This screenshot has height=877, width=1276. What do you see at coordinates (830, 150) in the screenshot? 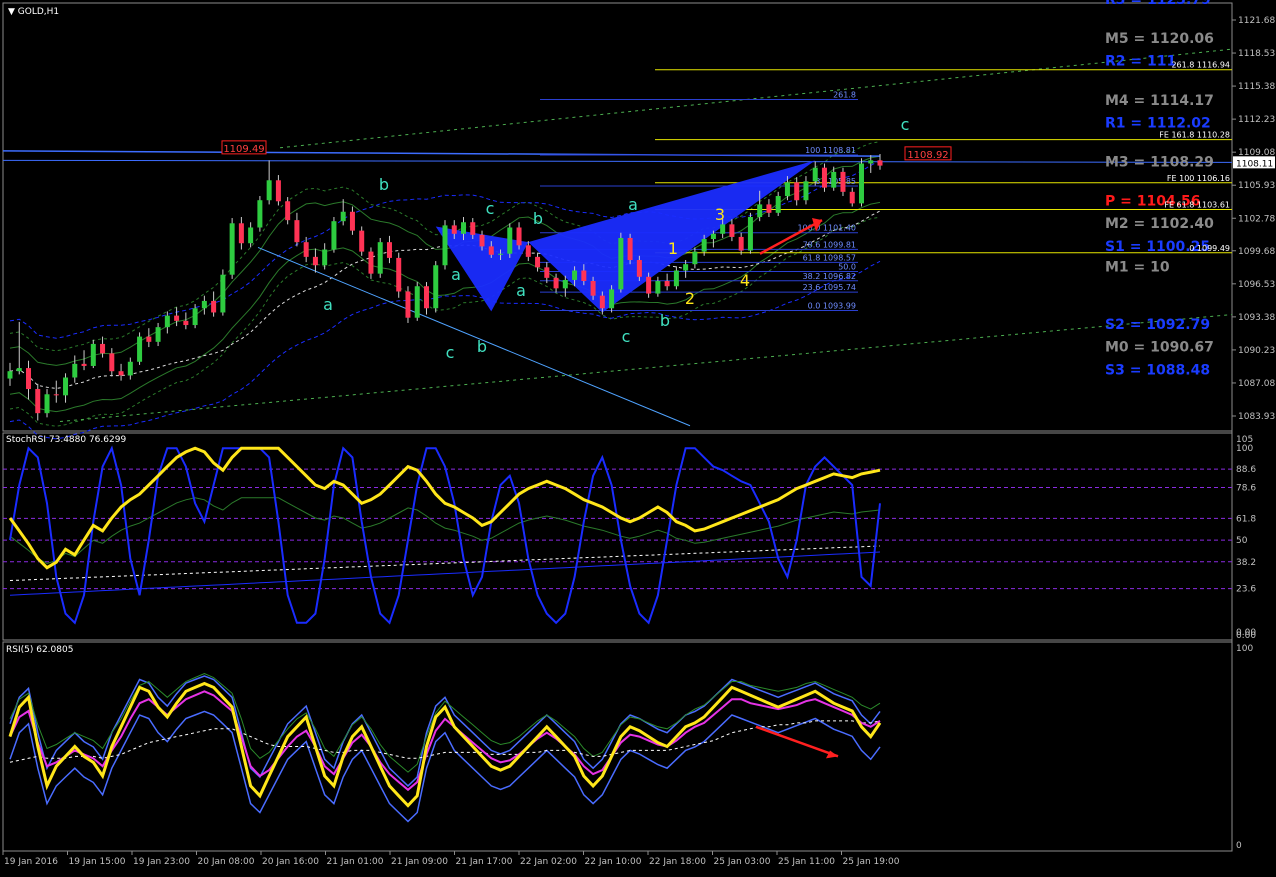
I see `fib-retracement-label: 100 1108.81` at bounding box center [830, 150].